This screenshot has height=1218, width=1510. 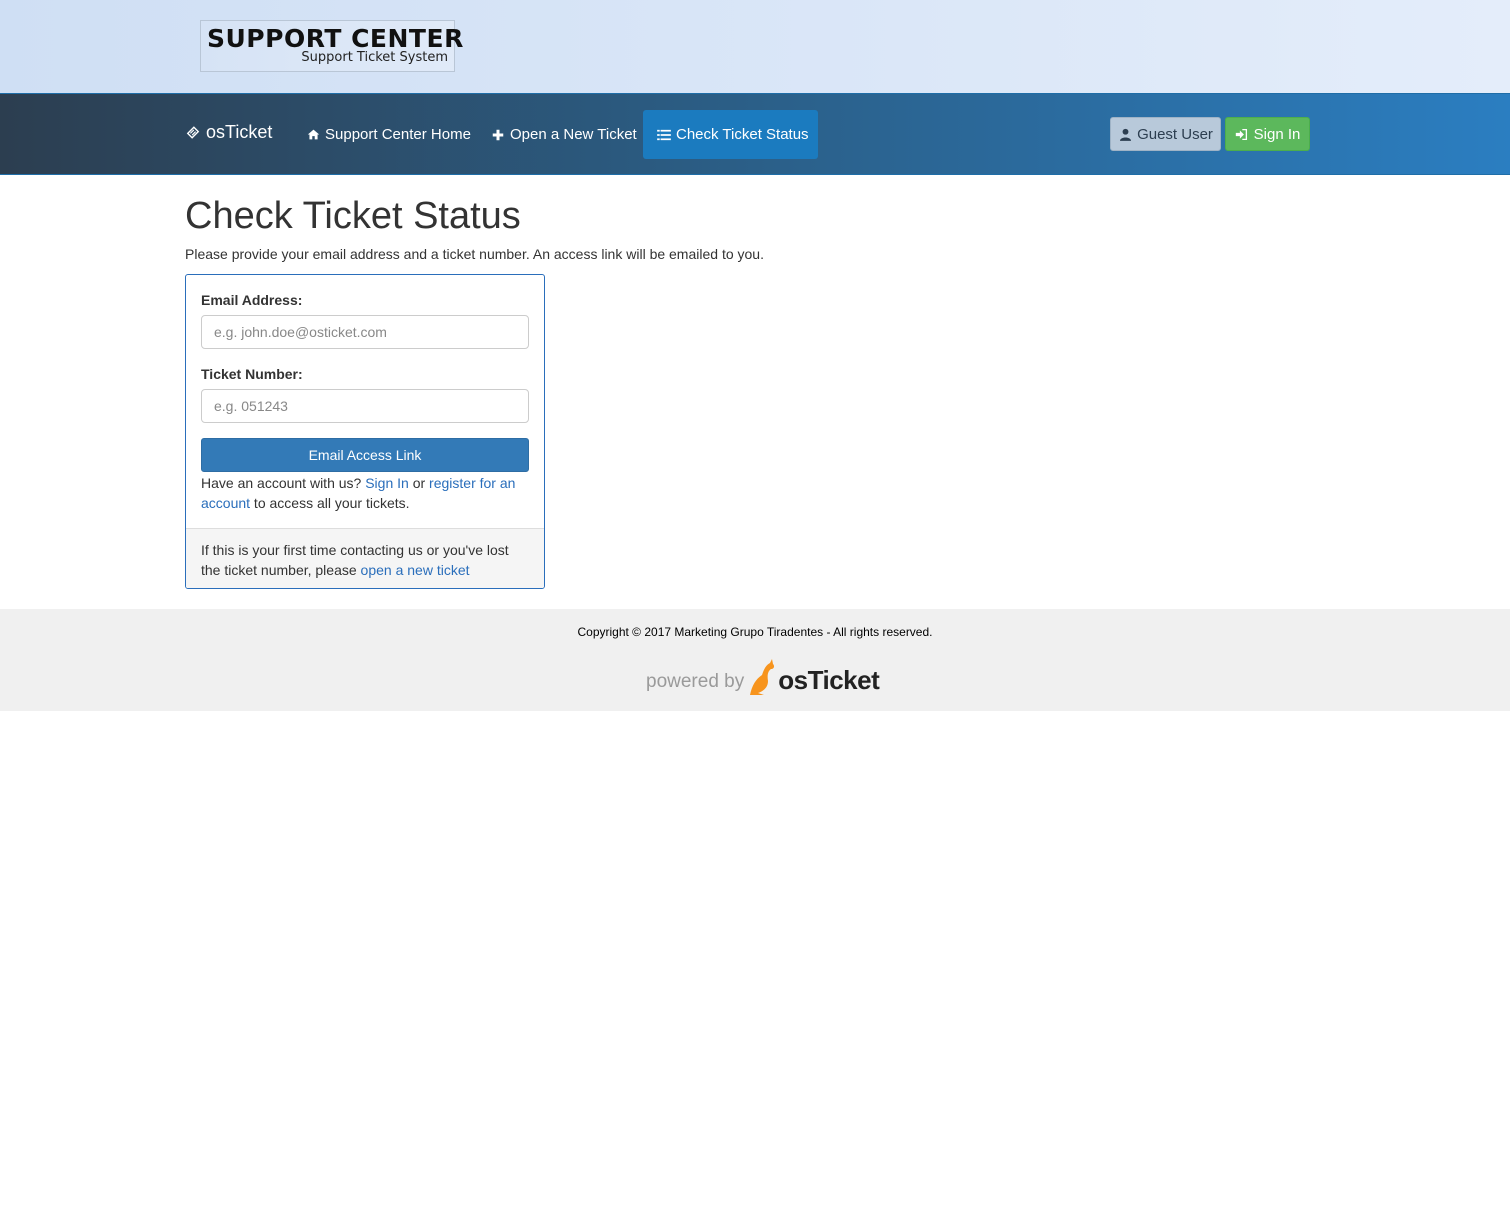 What do you see at coordinates (330, 503) in the screenshot?
I see `account-text-suffix: to access all your tickets.` at bounding box center [330, 503].